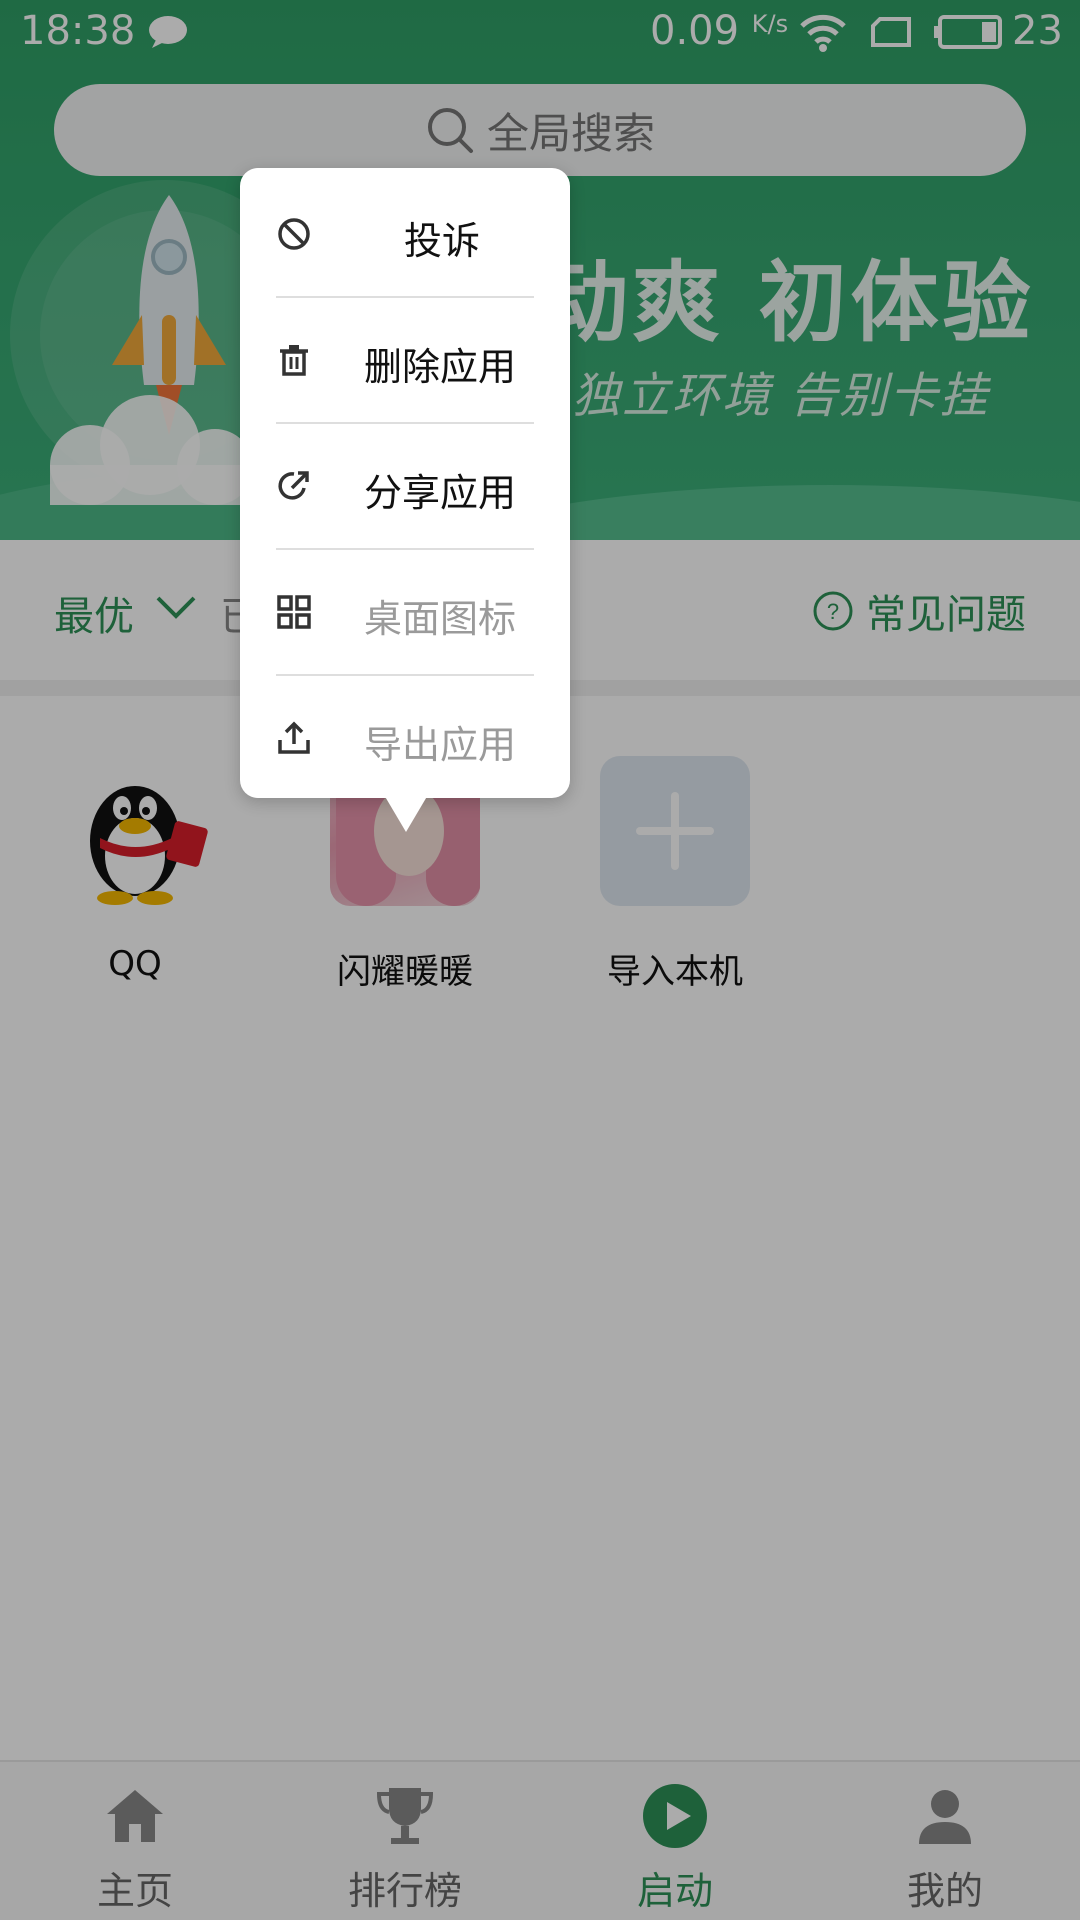 The height and width of the screenshot is (1920, 1080). I want to click on menu-item-label: 投诉, so click(441, 241).